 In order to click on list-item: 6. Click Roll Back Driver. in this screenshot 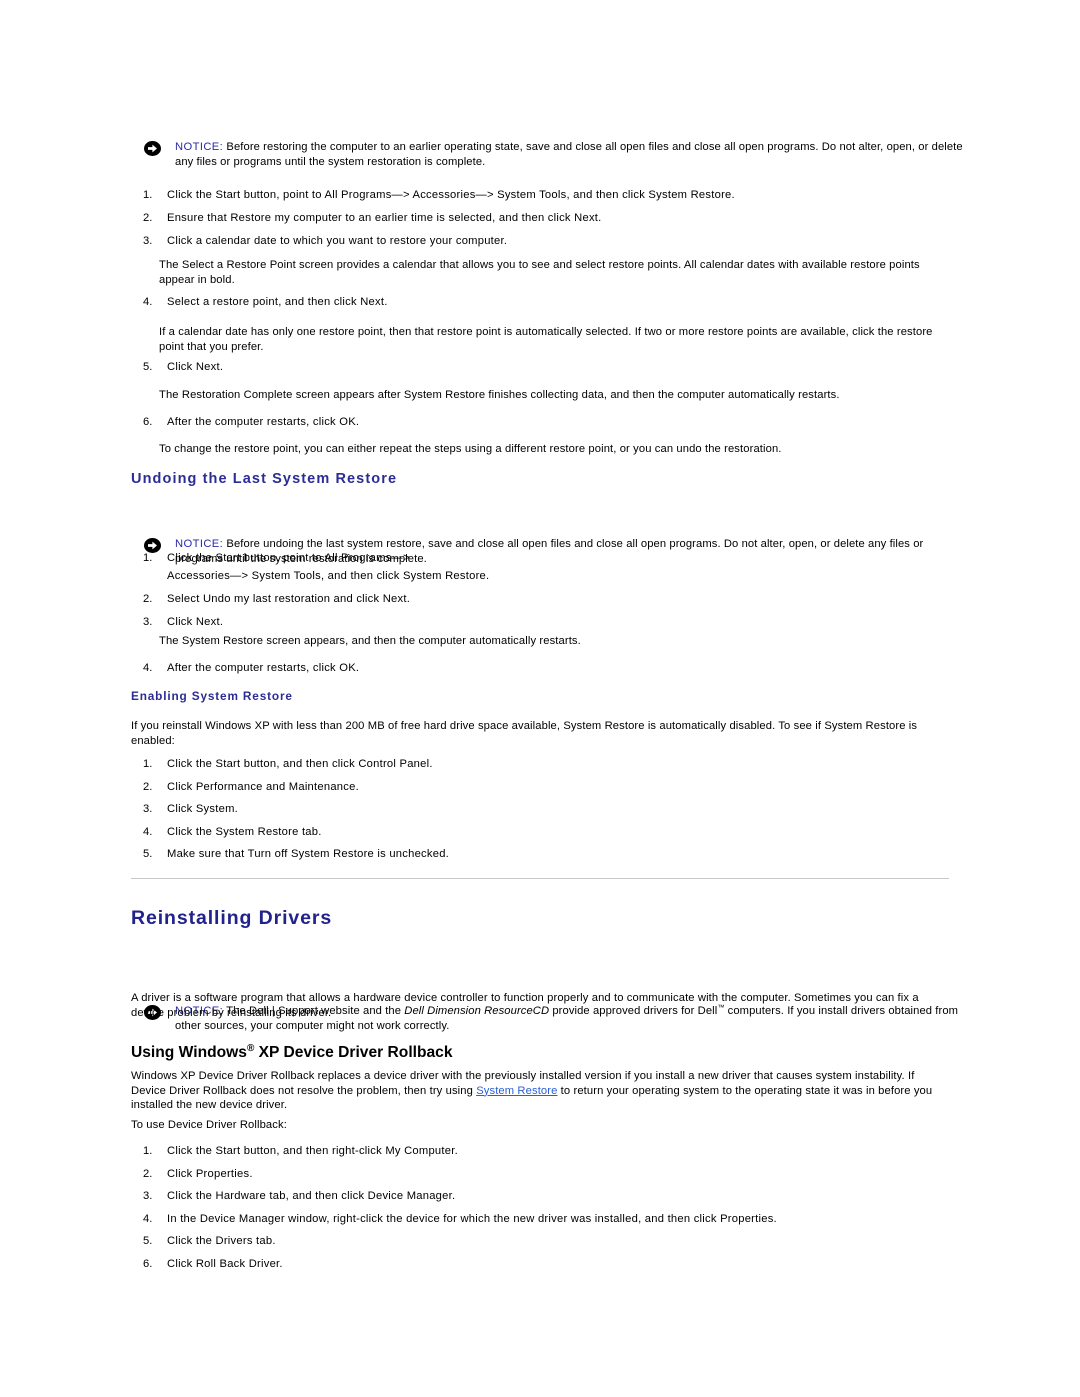, I will do `click(540, 1264)`.